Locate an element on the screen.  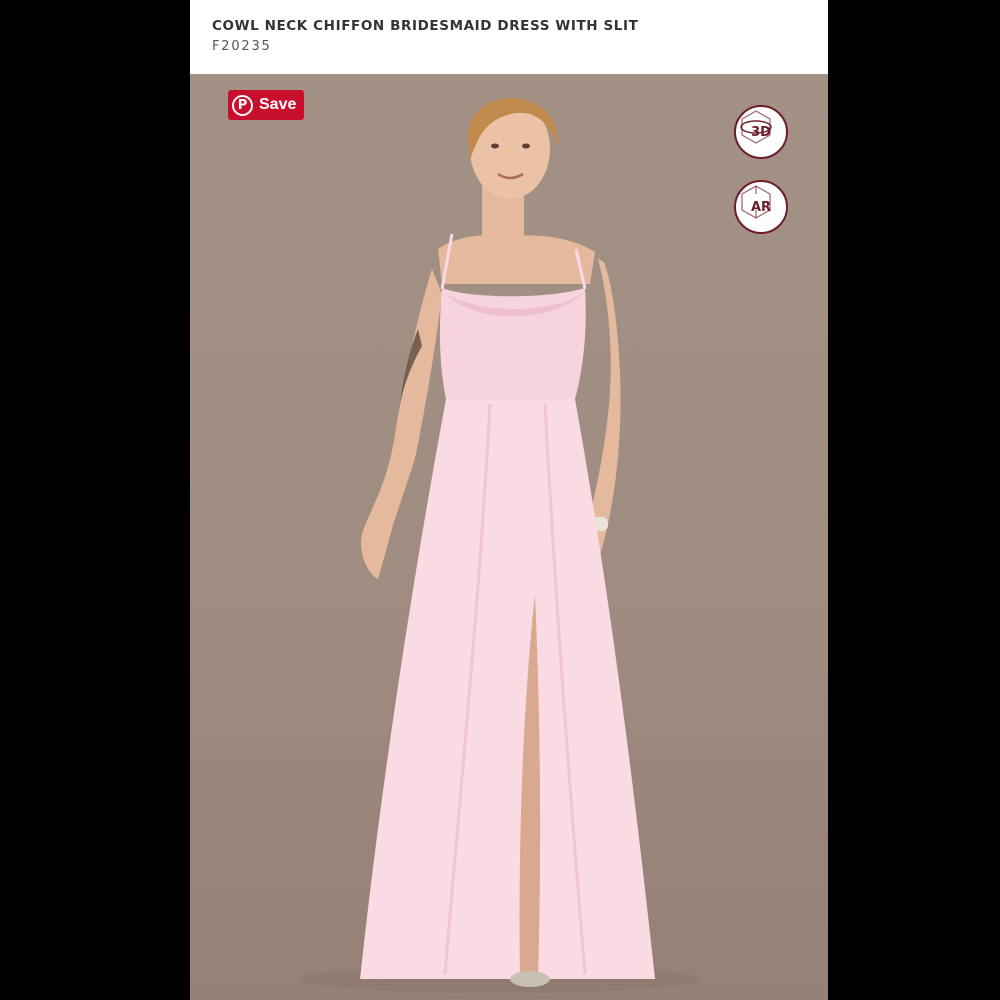
view-ar-label: AR is located at coordinates (761, 207).